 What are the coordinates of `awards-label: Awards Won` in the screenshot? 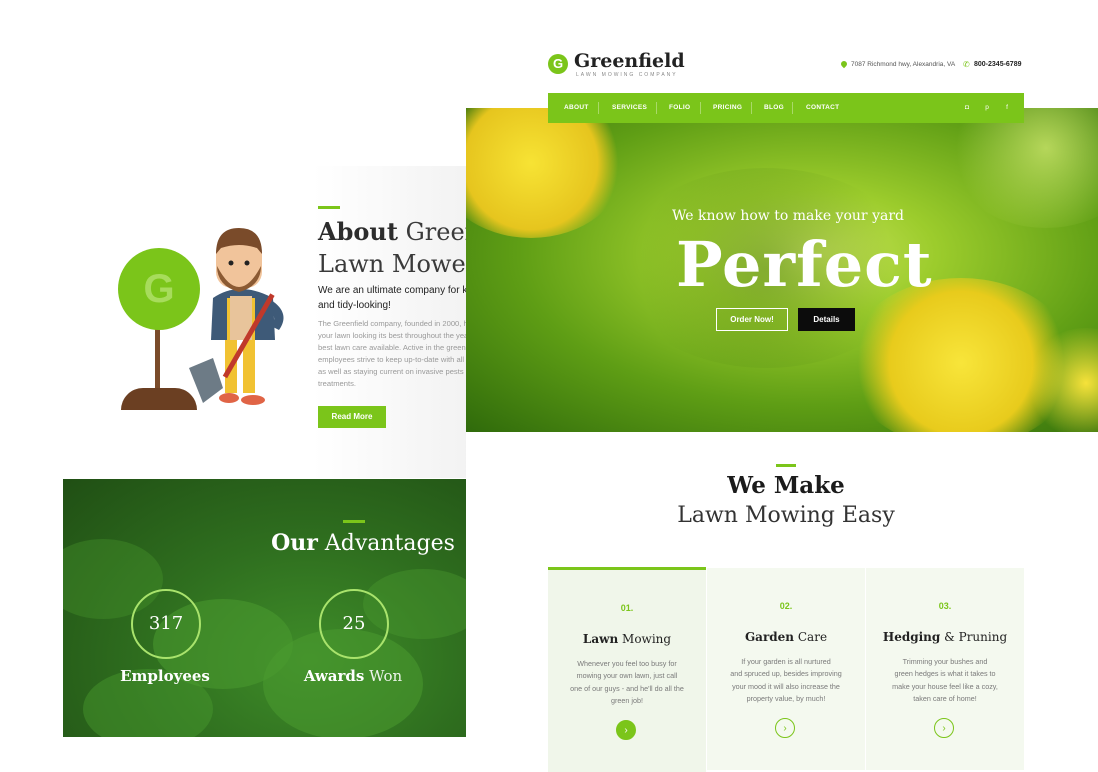 It's located at (353, 676).